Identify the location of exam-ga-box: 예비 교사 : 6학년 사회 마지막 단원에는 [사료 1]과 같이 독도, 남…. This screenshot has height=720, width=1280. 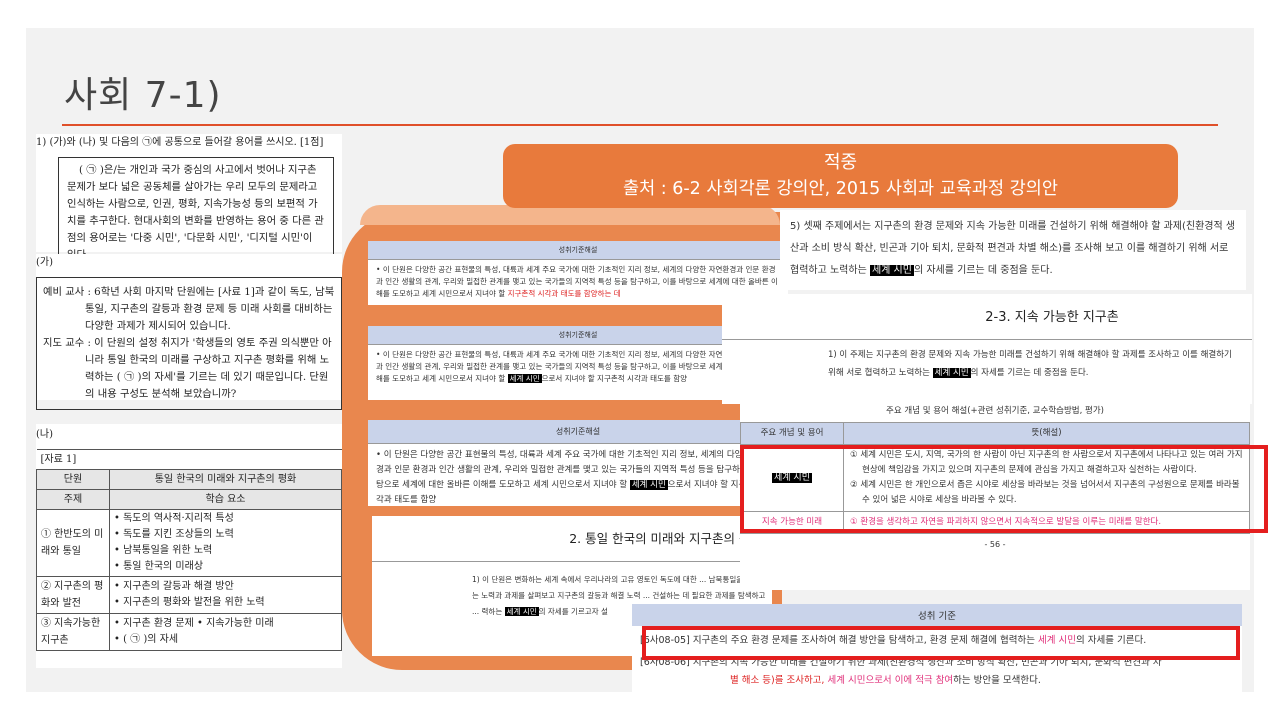
(189, 343).